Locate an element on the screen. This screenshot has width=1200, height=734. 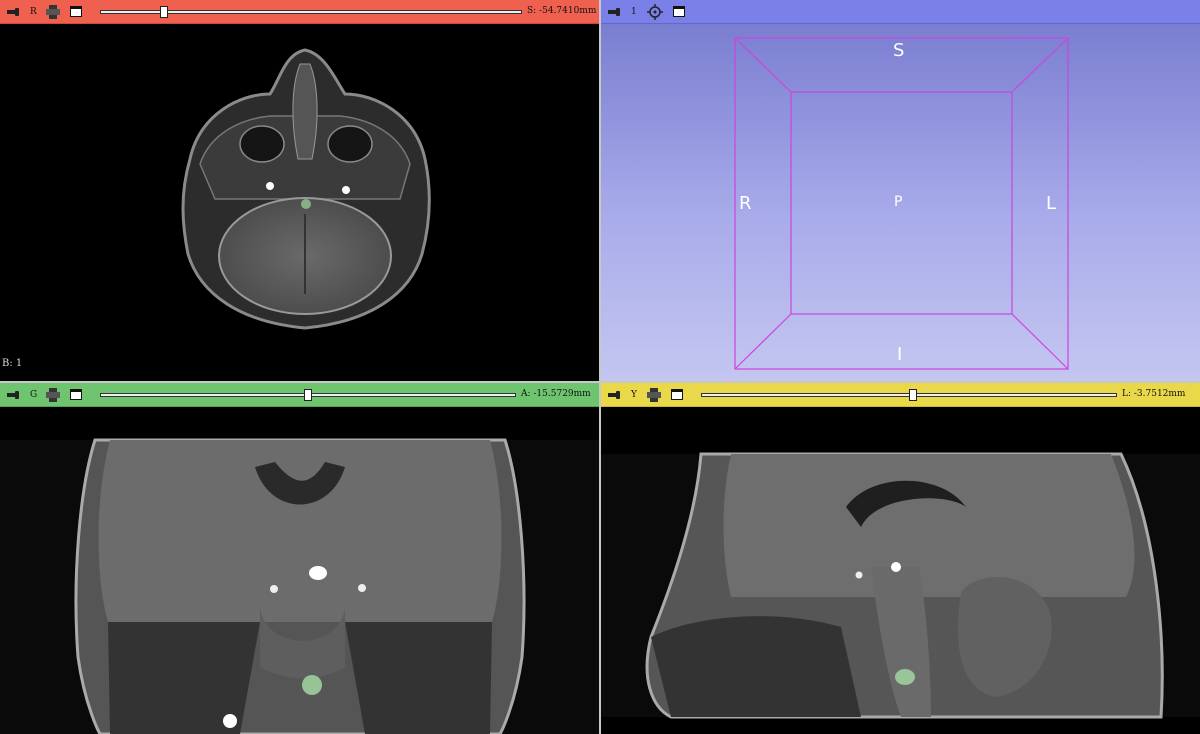
slice-offset-readout: S: -54.7410mm is located at coordinates (562, 11).